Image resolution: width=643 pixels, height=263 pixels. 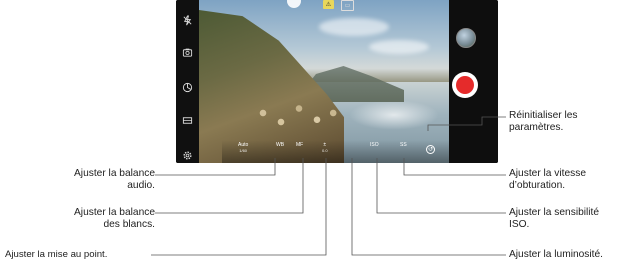 What do you see at coordinates (294, 4) in the screenshot?
I see `drawer-handle` at bounding box center [294, 4].